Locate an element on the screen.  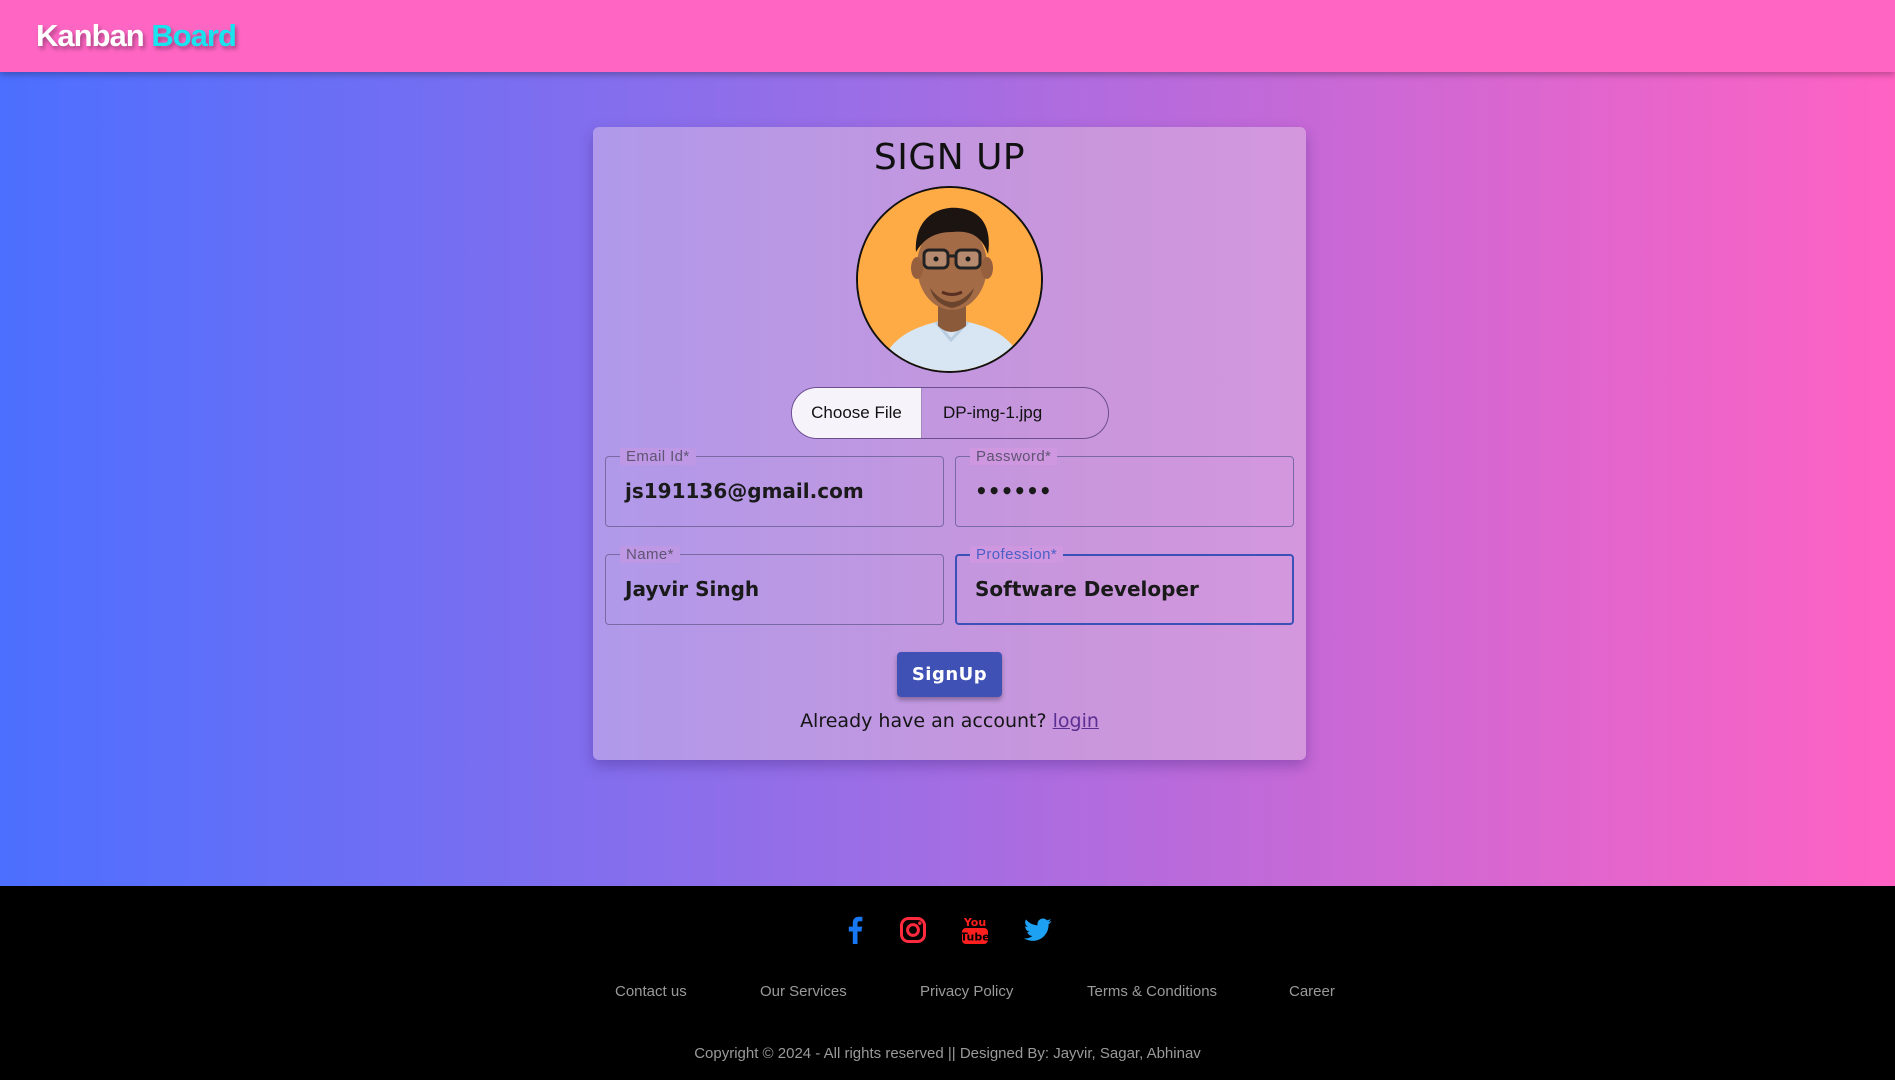
email-field: Email Id* js191136@gmail.com is located at coordinates (774, 487).